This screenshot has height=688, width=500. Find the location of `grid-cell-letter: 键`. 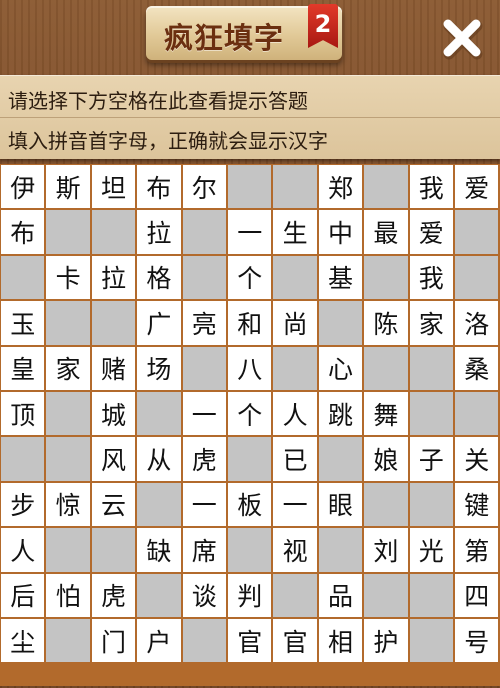

grid-cell-letter: 键 is located at coordinates (477, 504).